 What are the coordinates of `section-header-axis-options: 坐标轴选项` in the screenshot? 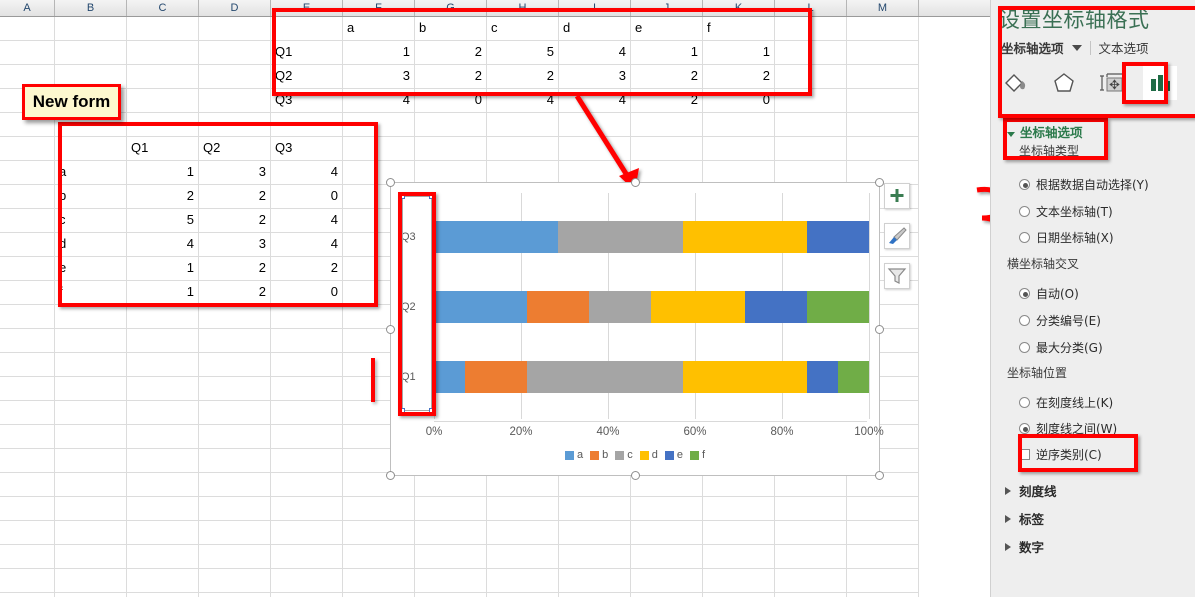 It's located at (1045, 131).